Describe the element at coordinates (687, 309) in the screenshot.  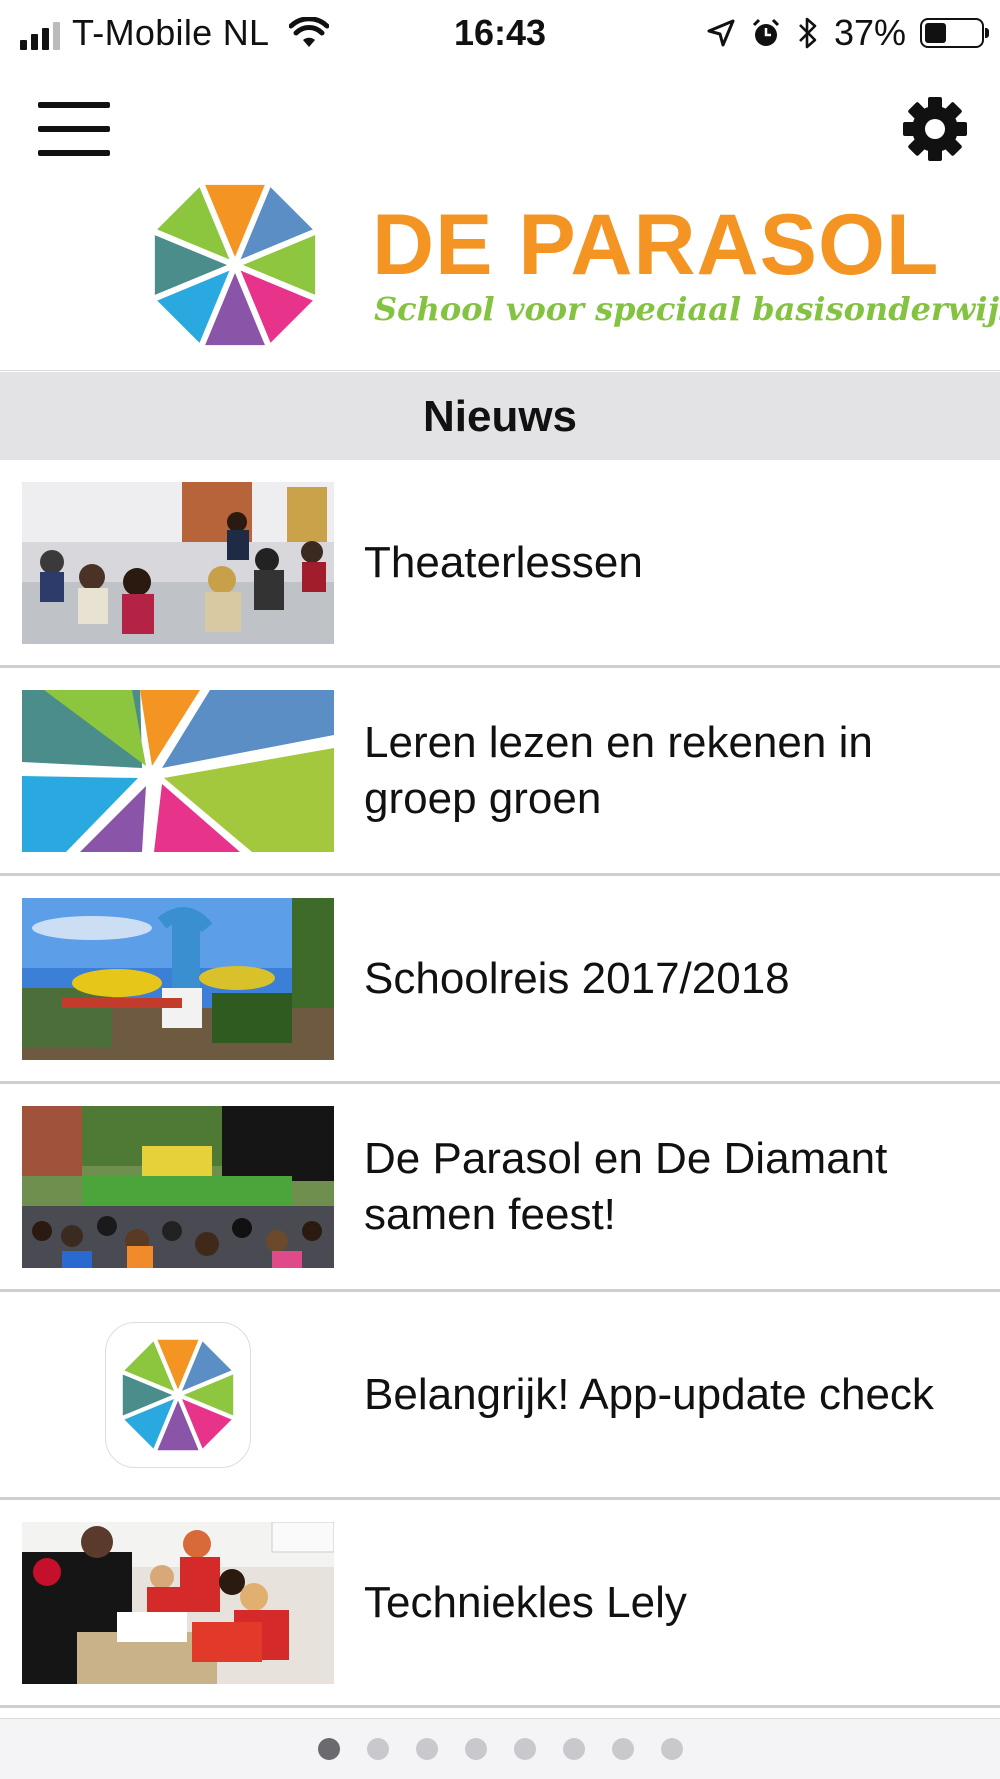
I see `logo-subtitle: School voor speciaal basisonderwijs` at that location.